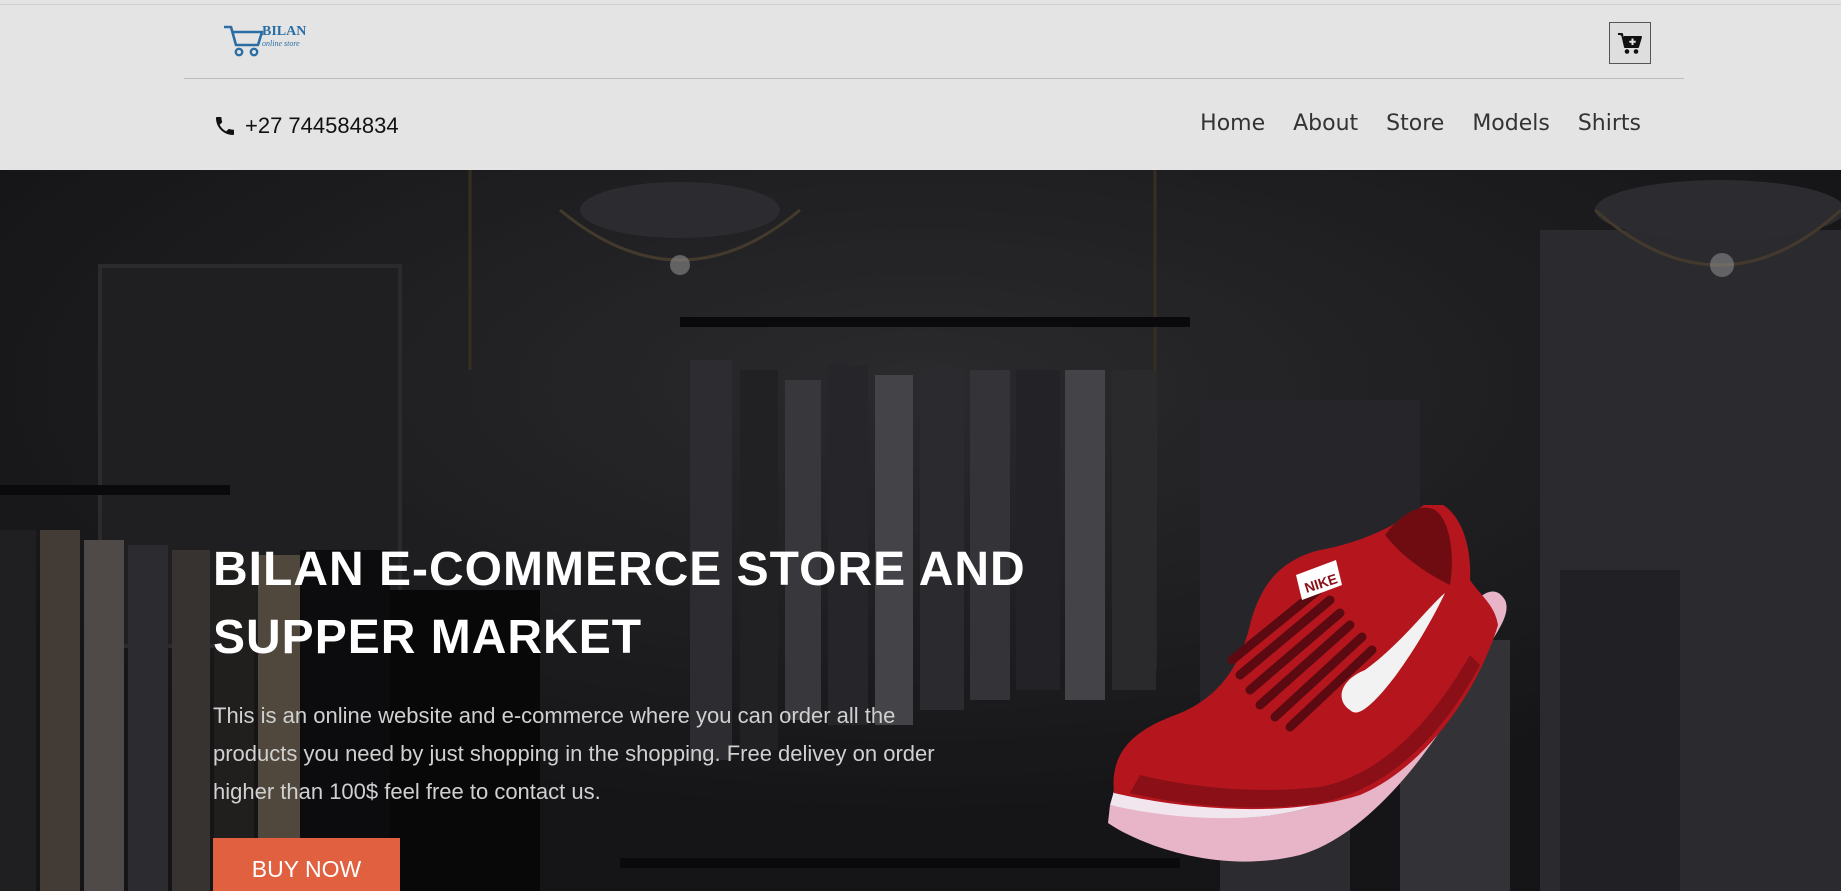 Image resolution: width=1841 pixels, height=891 pixels. Describe the element at coordinates (284, 31) in the screenshot. I see `logo-text: BILAN` at that location.